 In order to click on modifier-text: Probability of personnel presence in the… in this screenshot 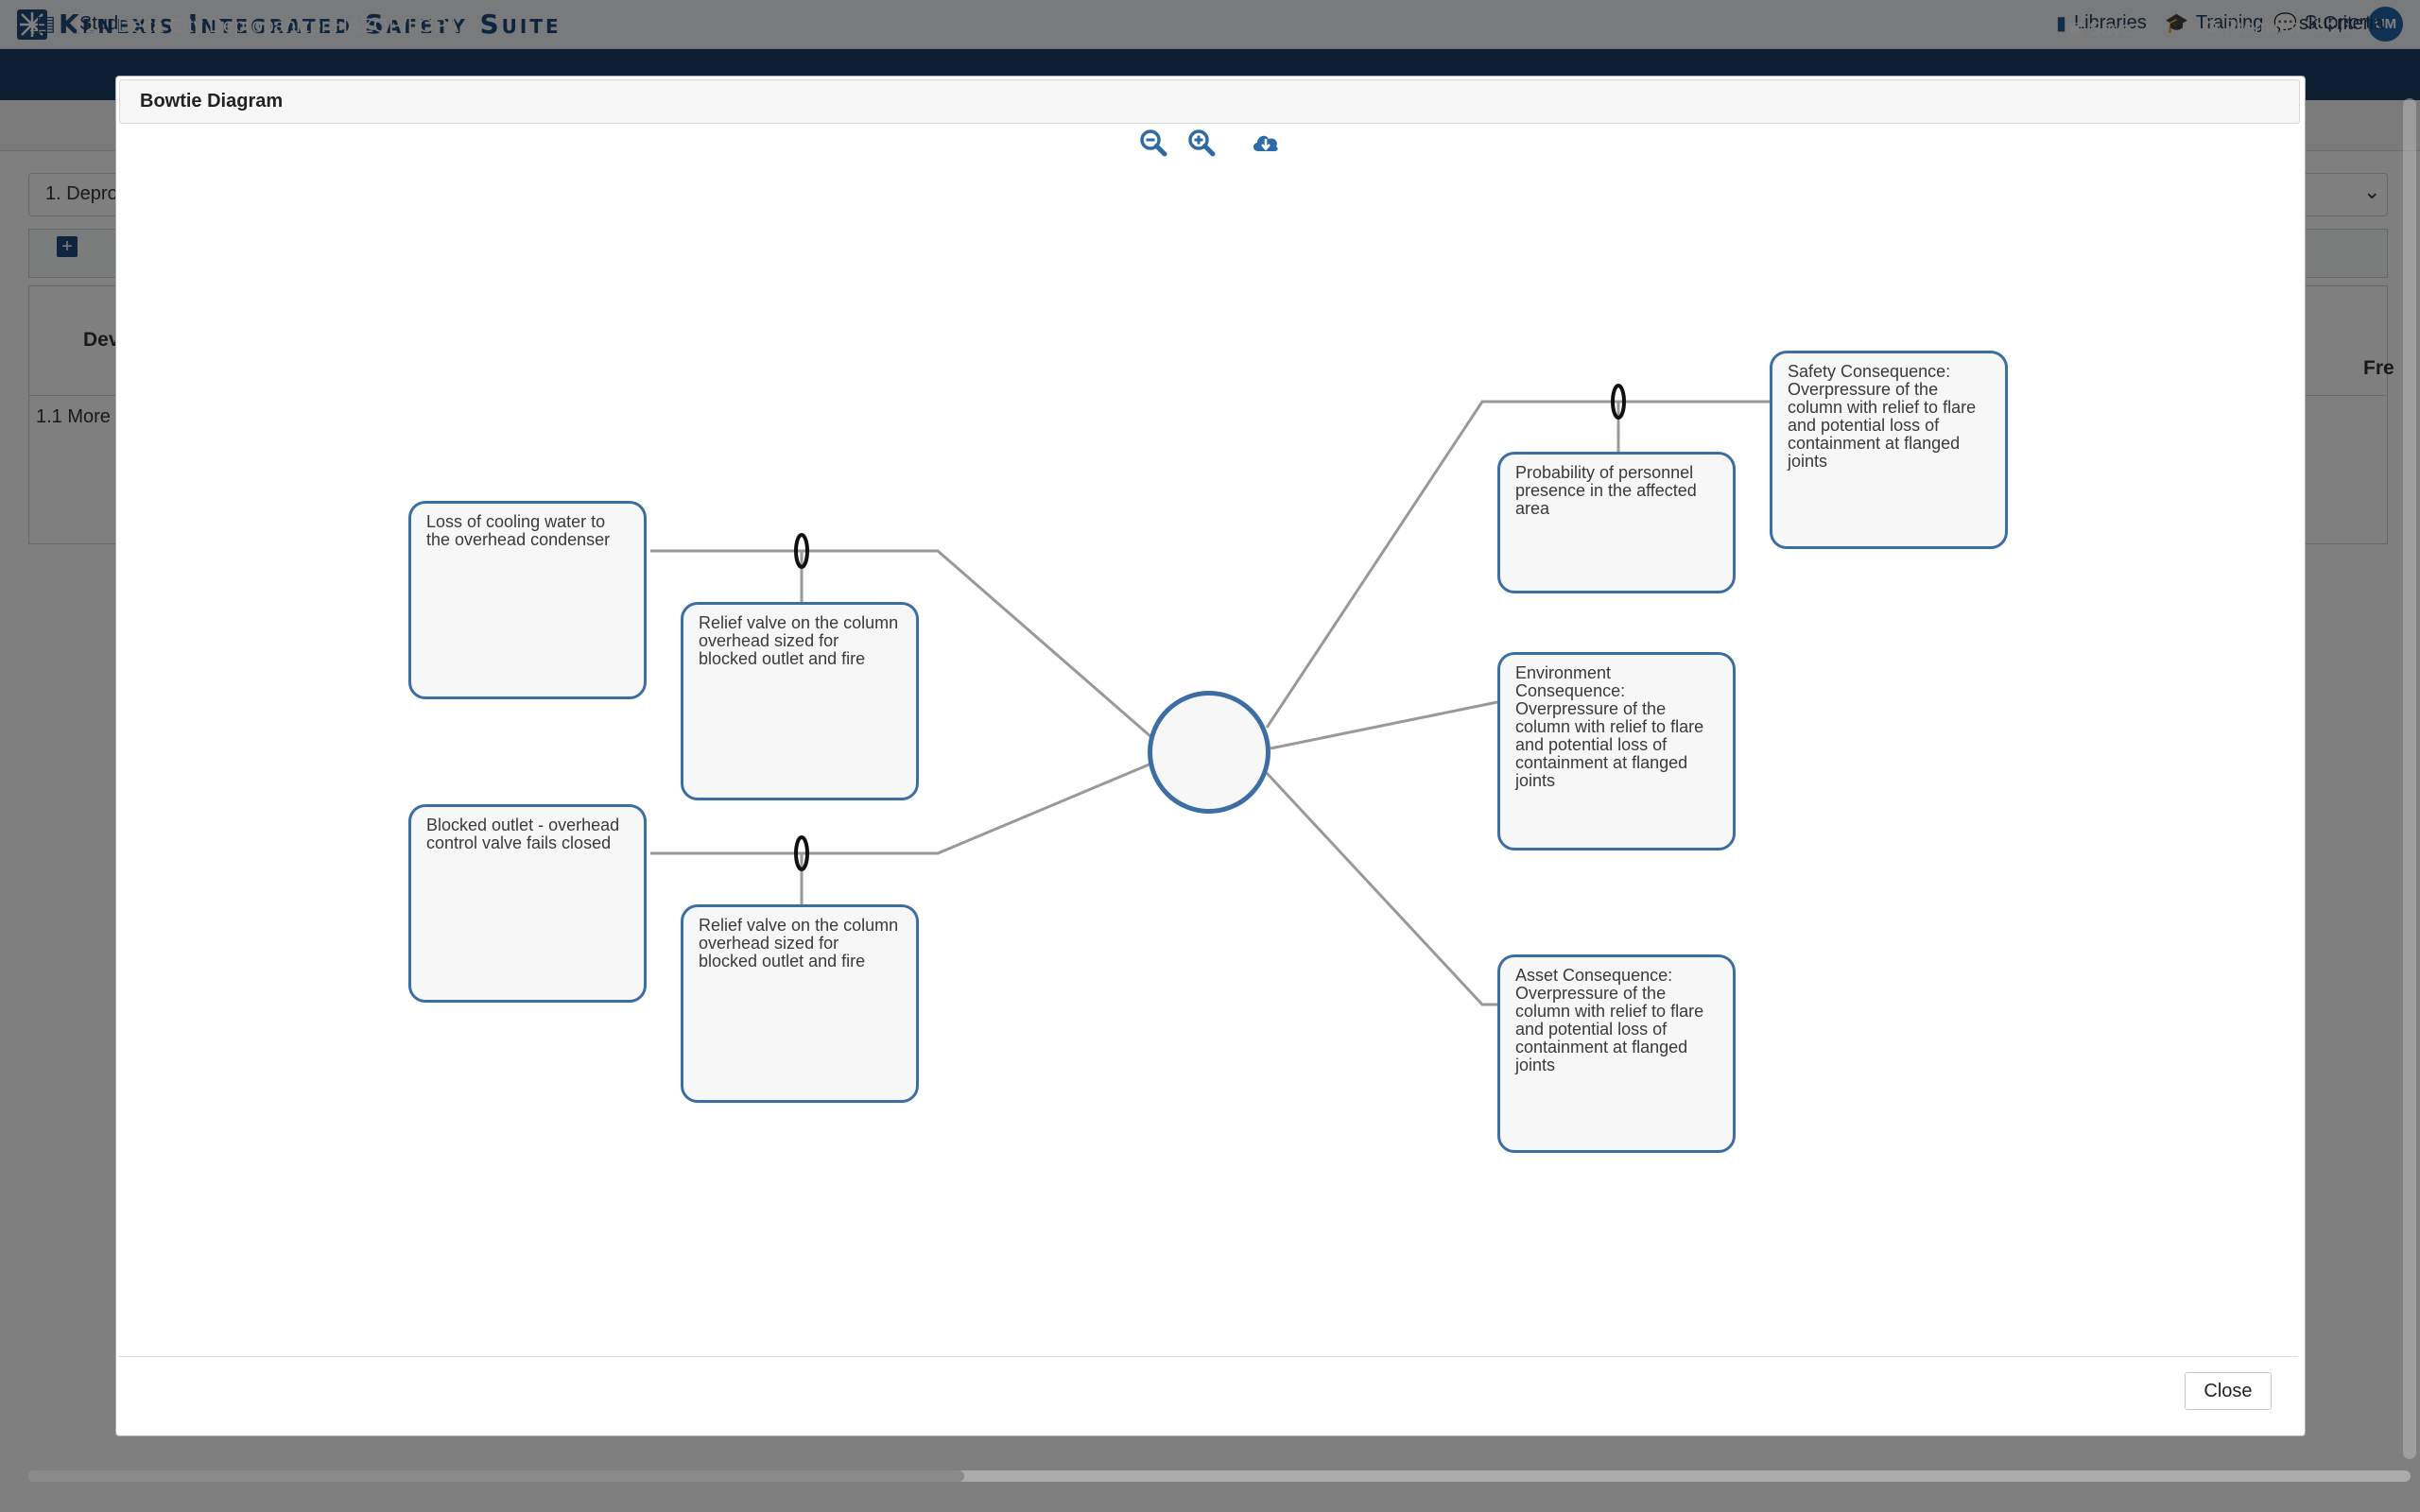, I will do `click(1606, 490)`.